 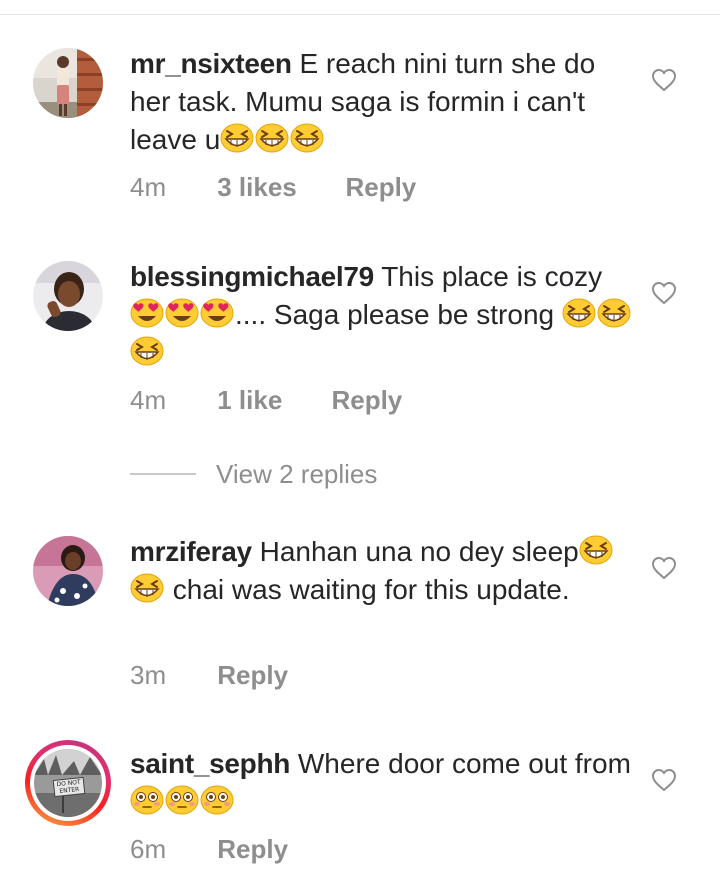 I want to click on comment-time: 3m, so click(x=148, y=675).